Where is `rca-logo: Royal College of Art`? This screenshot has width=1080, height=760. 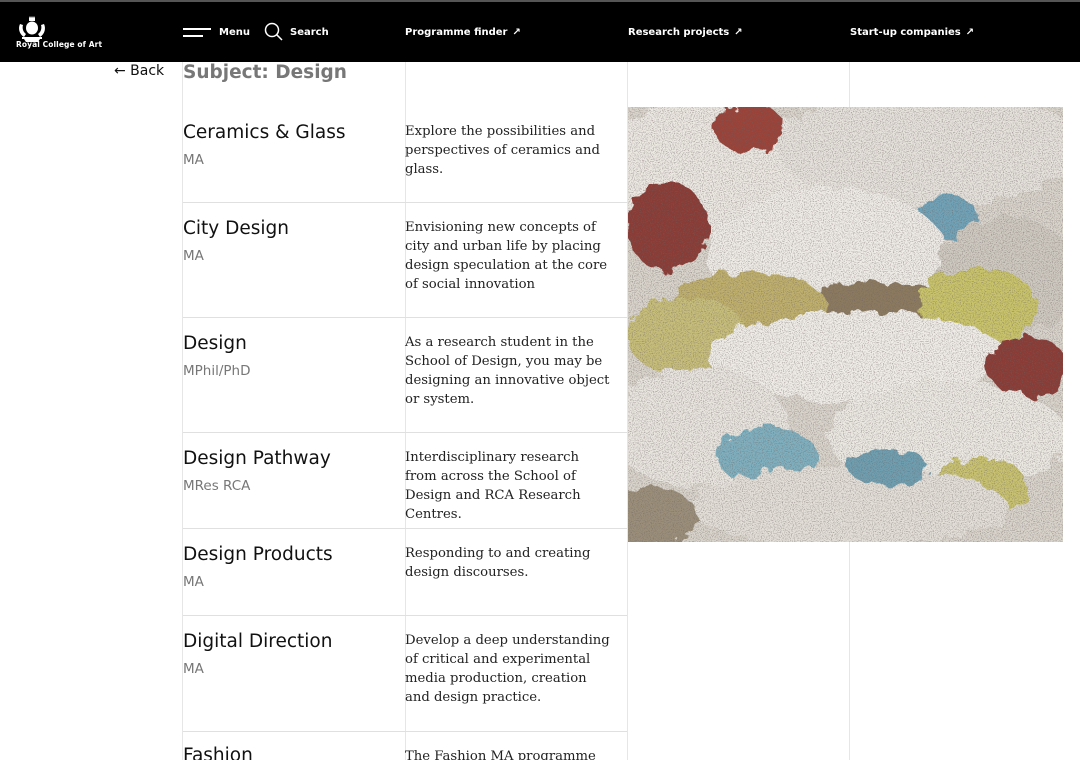
rca-logo: Royal College of Art is located at coordinates (61, 34).